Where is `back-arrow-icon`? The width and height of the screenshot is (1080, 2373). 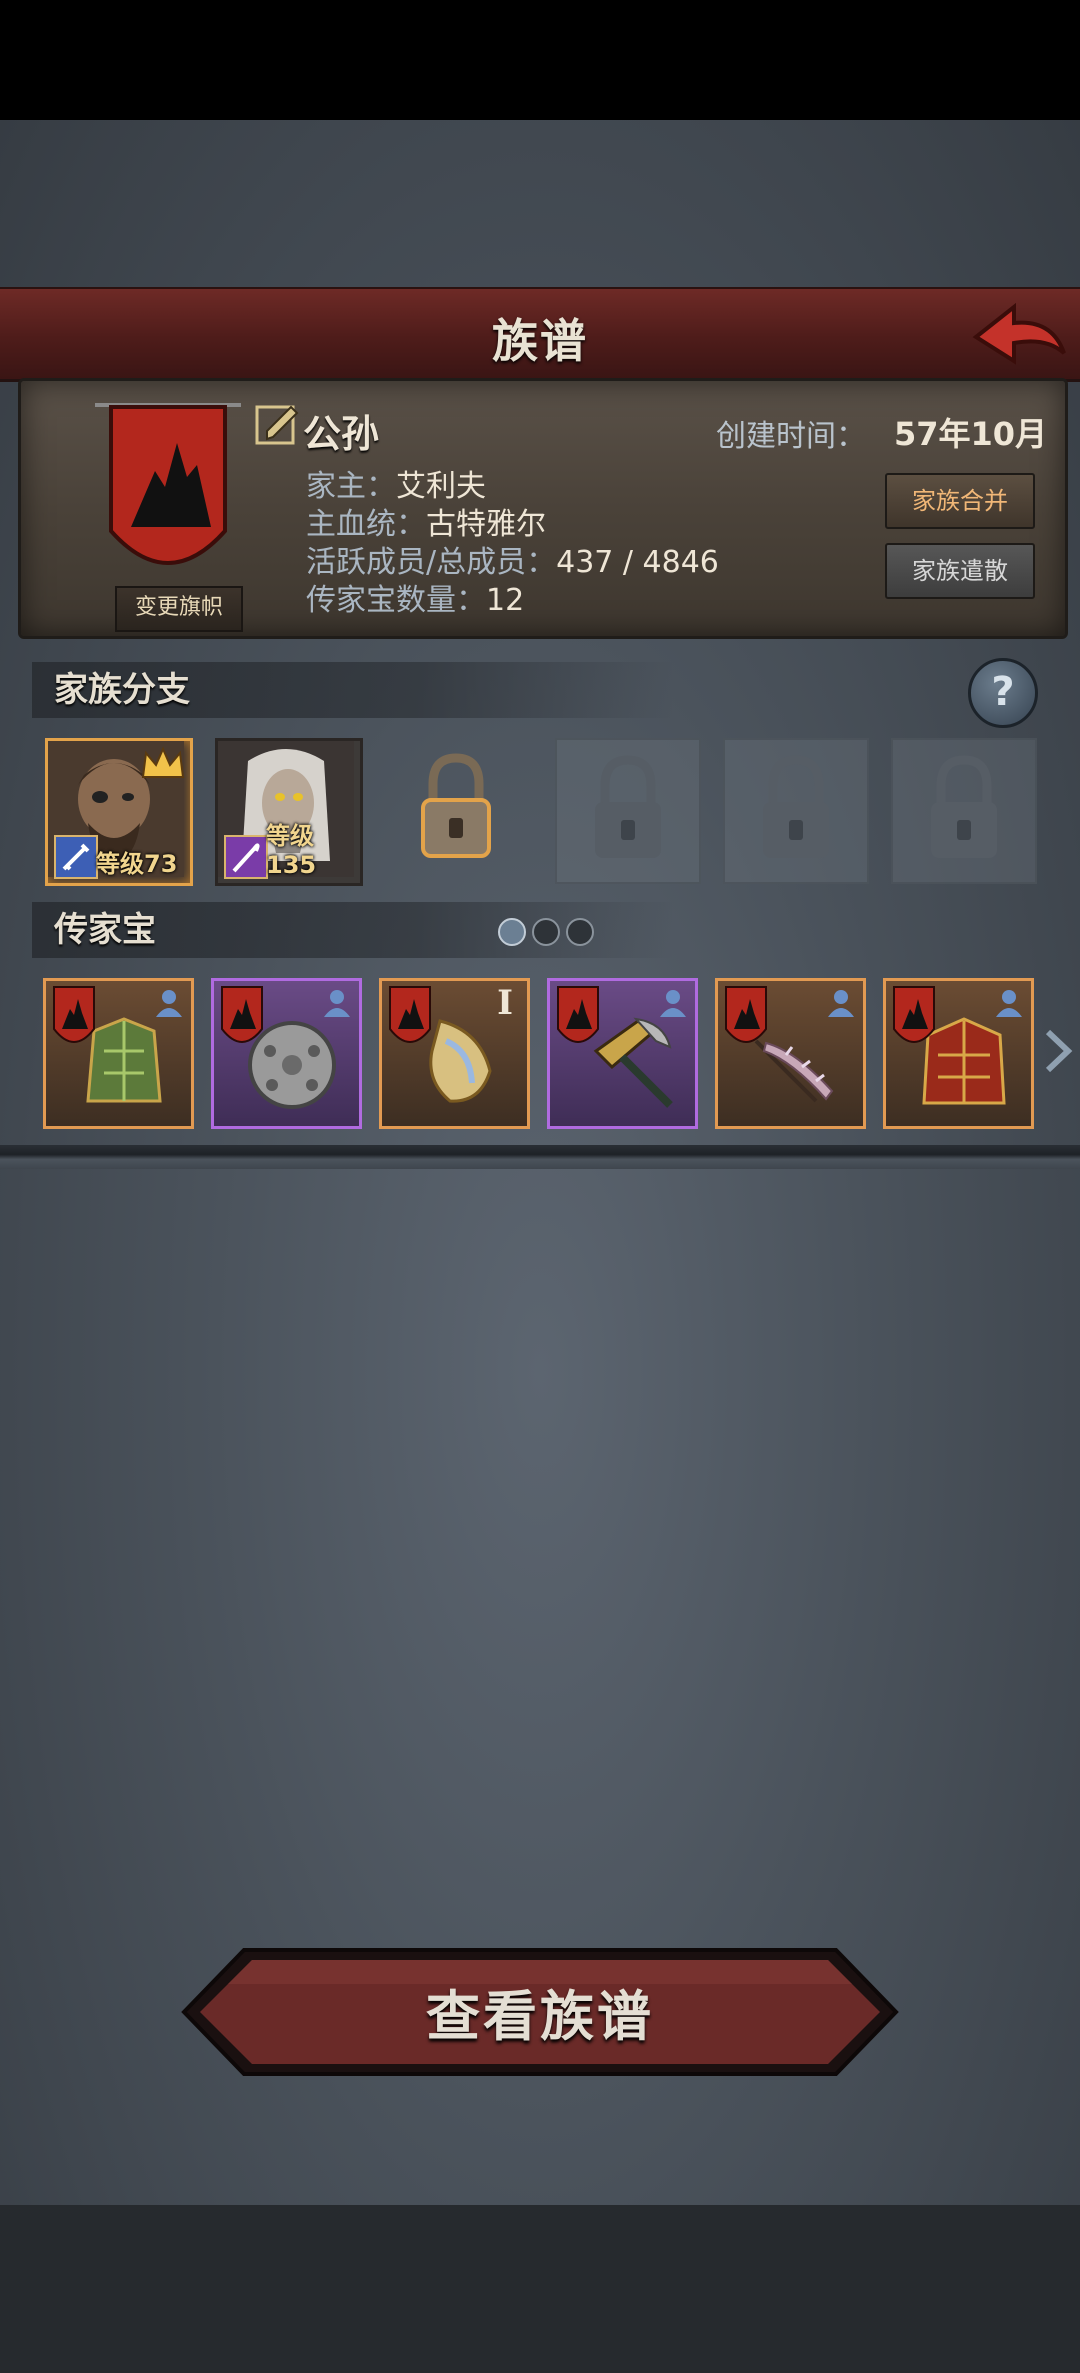
back-arrow-icon is located at coordinates (1020, 335).